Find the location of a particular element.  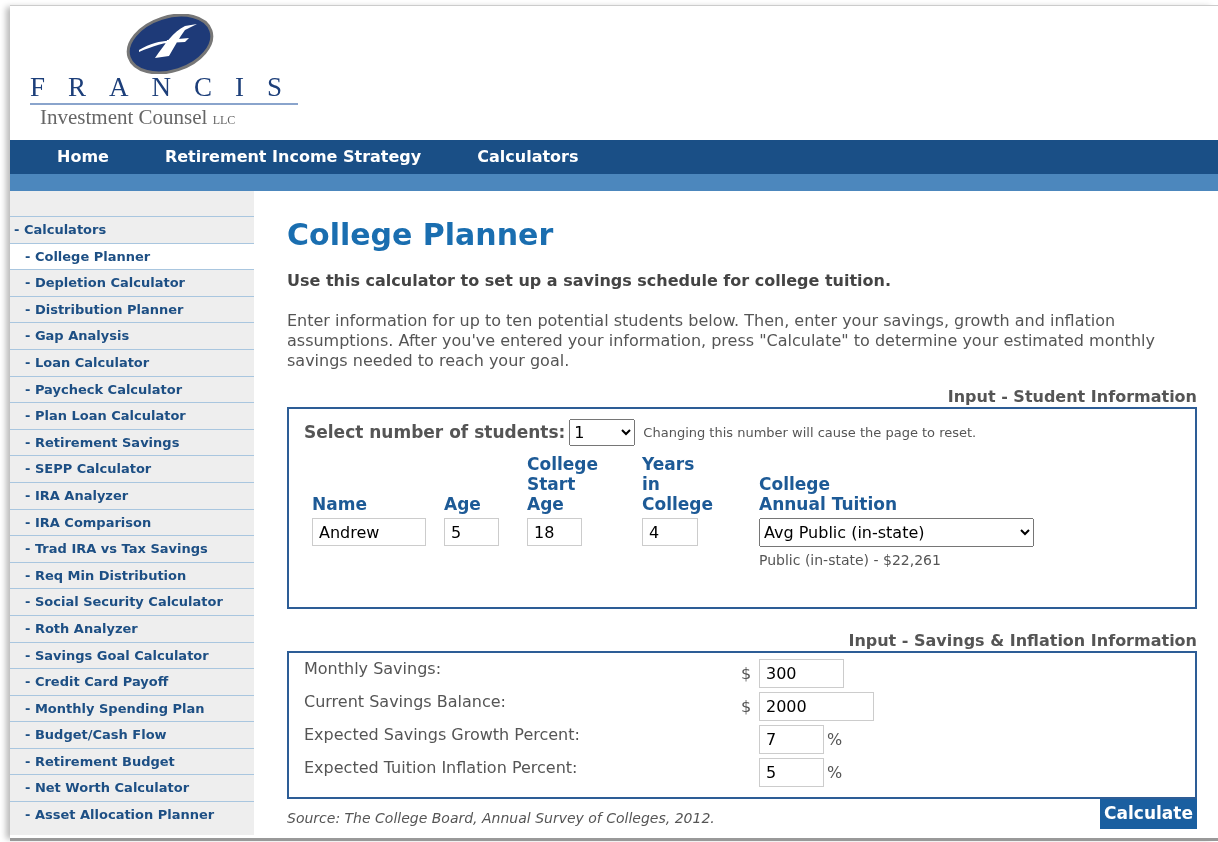

sidebar-item: - Net Worth Calculator is located at coordinates (132, 788).